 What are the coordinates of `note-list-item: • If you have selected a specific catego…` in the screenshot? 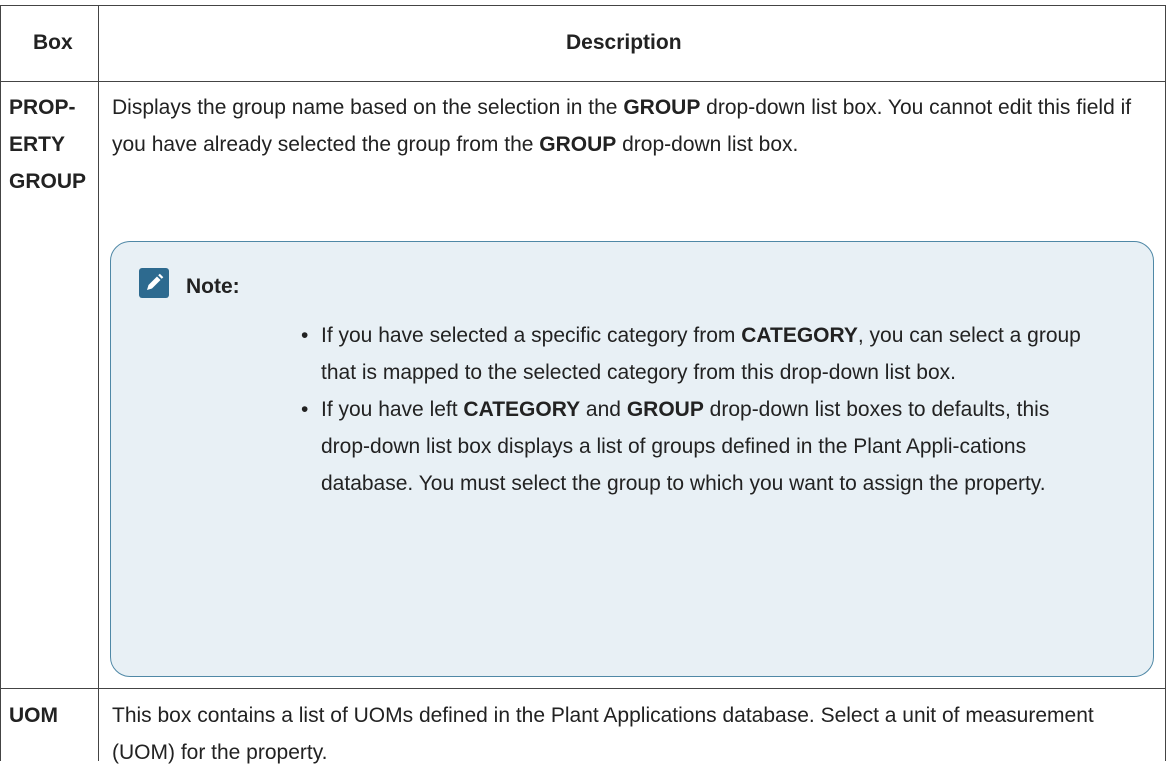 It's located at (691, 354).